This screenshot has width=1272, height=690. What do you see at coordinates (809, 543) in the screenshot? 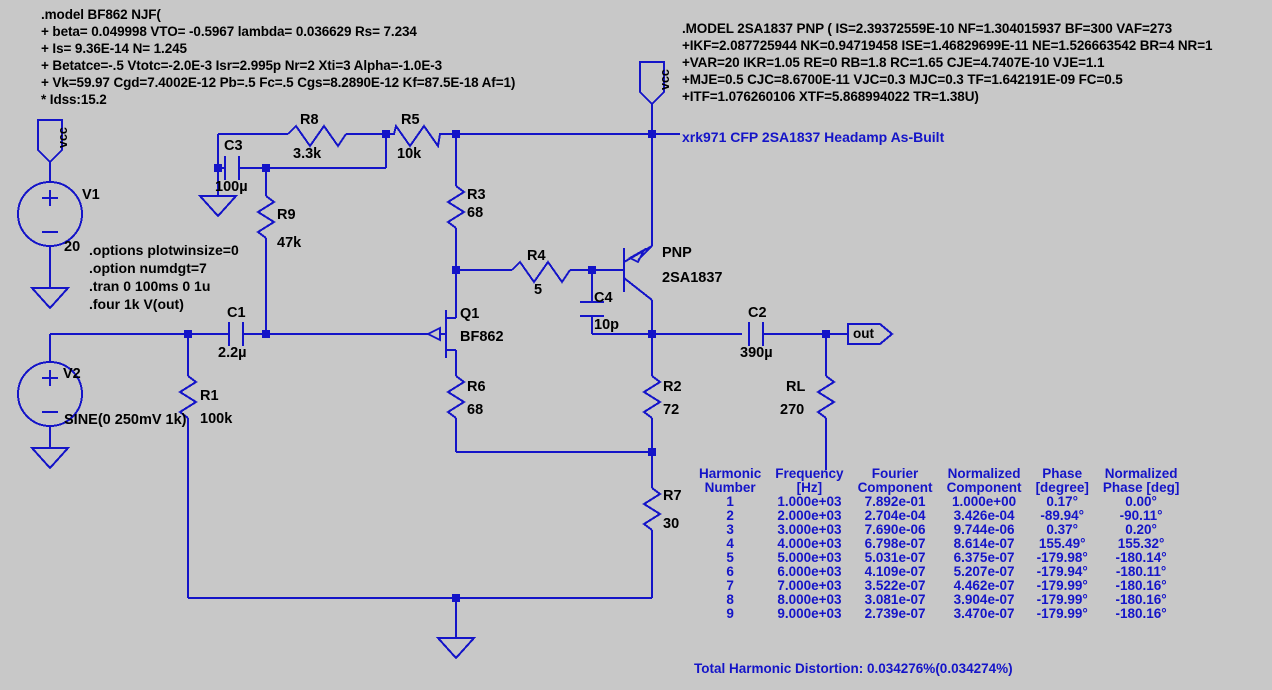
I see `cell-frequency: 4.000e+03` at bounding box center [809, 543].